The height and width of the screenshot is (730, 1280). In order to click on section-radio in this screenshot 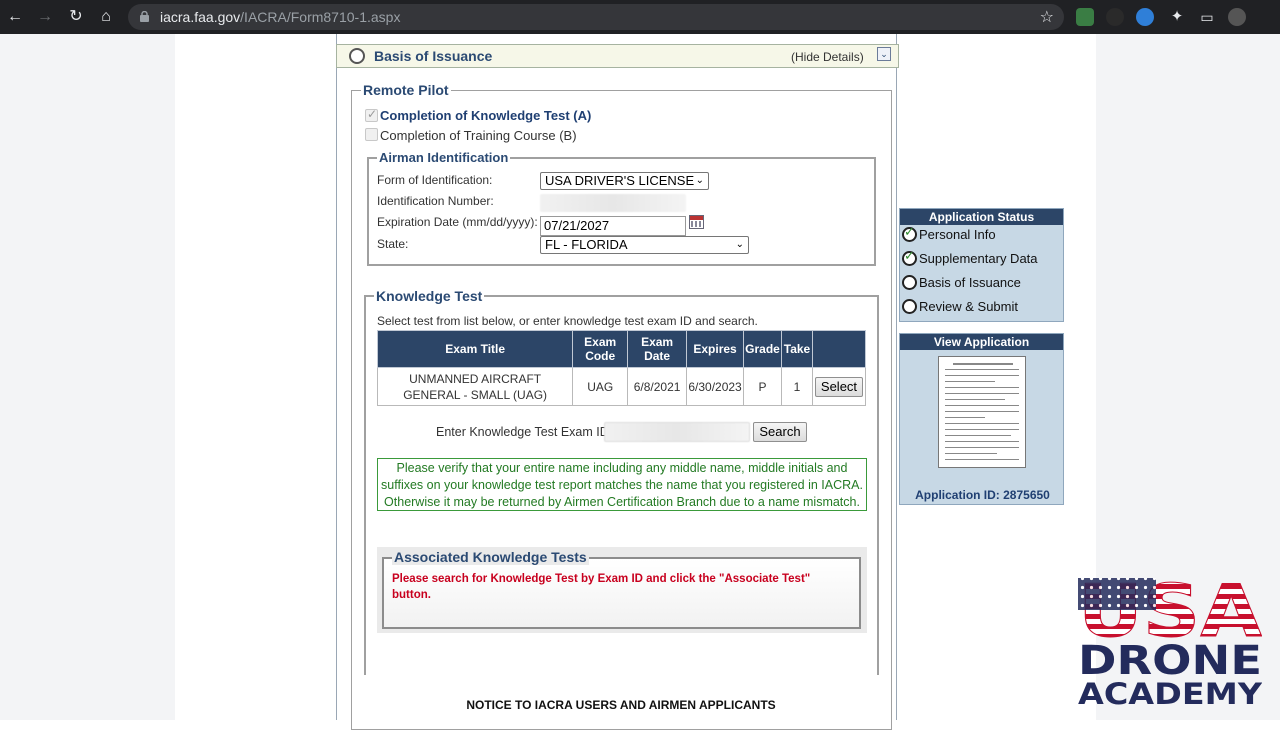, I will do `click(357, 56)`.